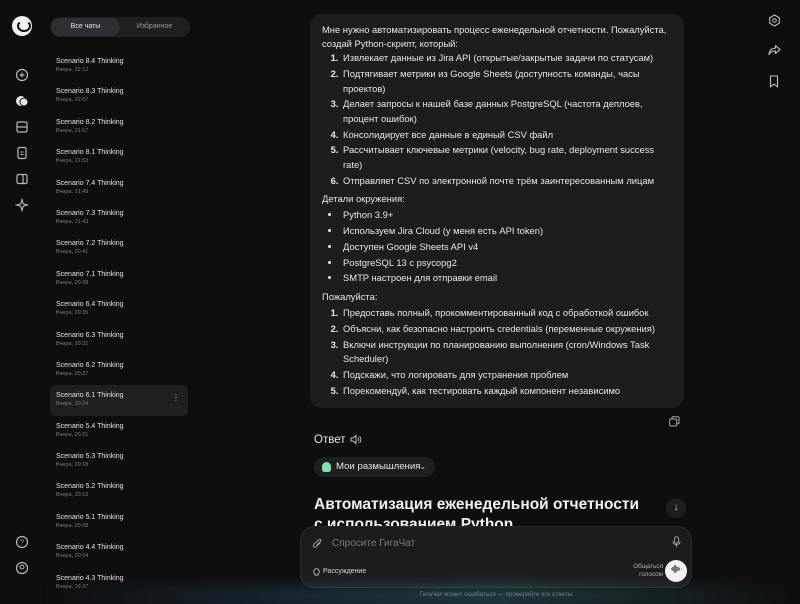 The image size is (800, 604). I want to click on chat-title: Scenario 5.3 Thinking, so click(90, 457).